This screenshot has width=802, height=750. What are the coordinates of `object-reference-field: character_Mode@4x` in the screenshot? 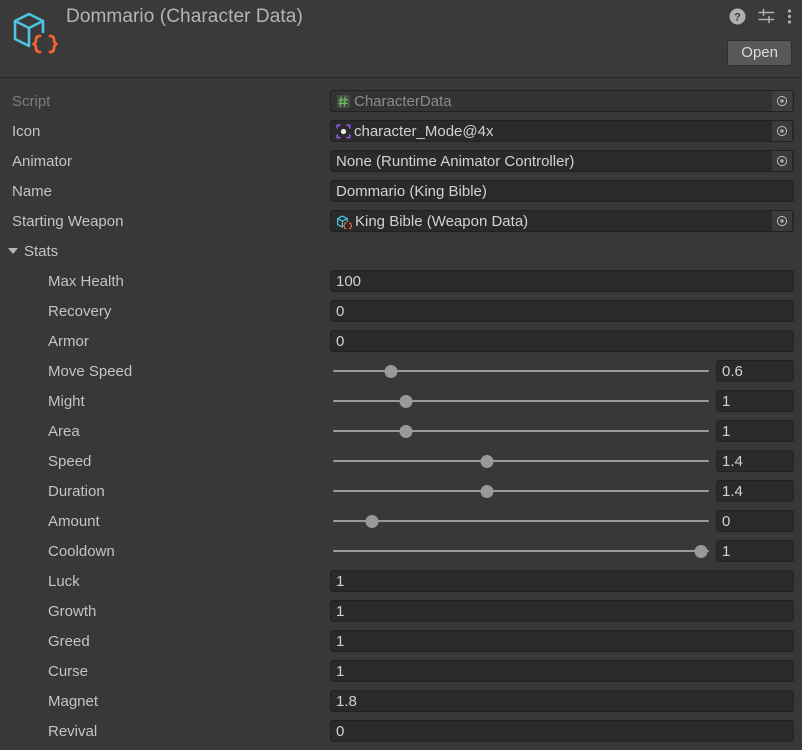 It's located at (562, 131).